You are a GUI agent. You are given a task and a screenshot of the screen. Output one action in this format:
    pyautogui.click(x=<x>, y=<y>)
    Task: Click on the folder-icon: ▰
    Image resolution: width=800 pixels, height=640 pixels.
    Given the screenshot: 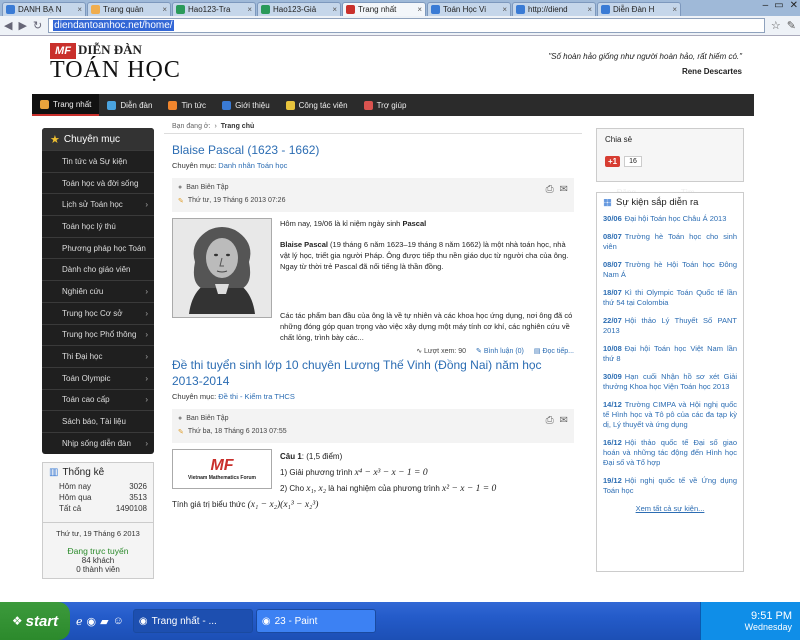 What is the action you would take?
    pyautogui.click(x=104, y=621)
    